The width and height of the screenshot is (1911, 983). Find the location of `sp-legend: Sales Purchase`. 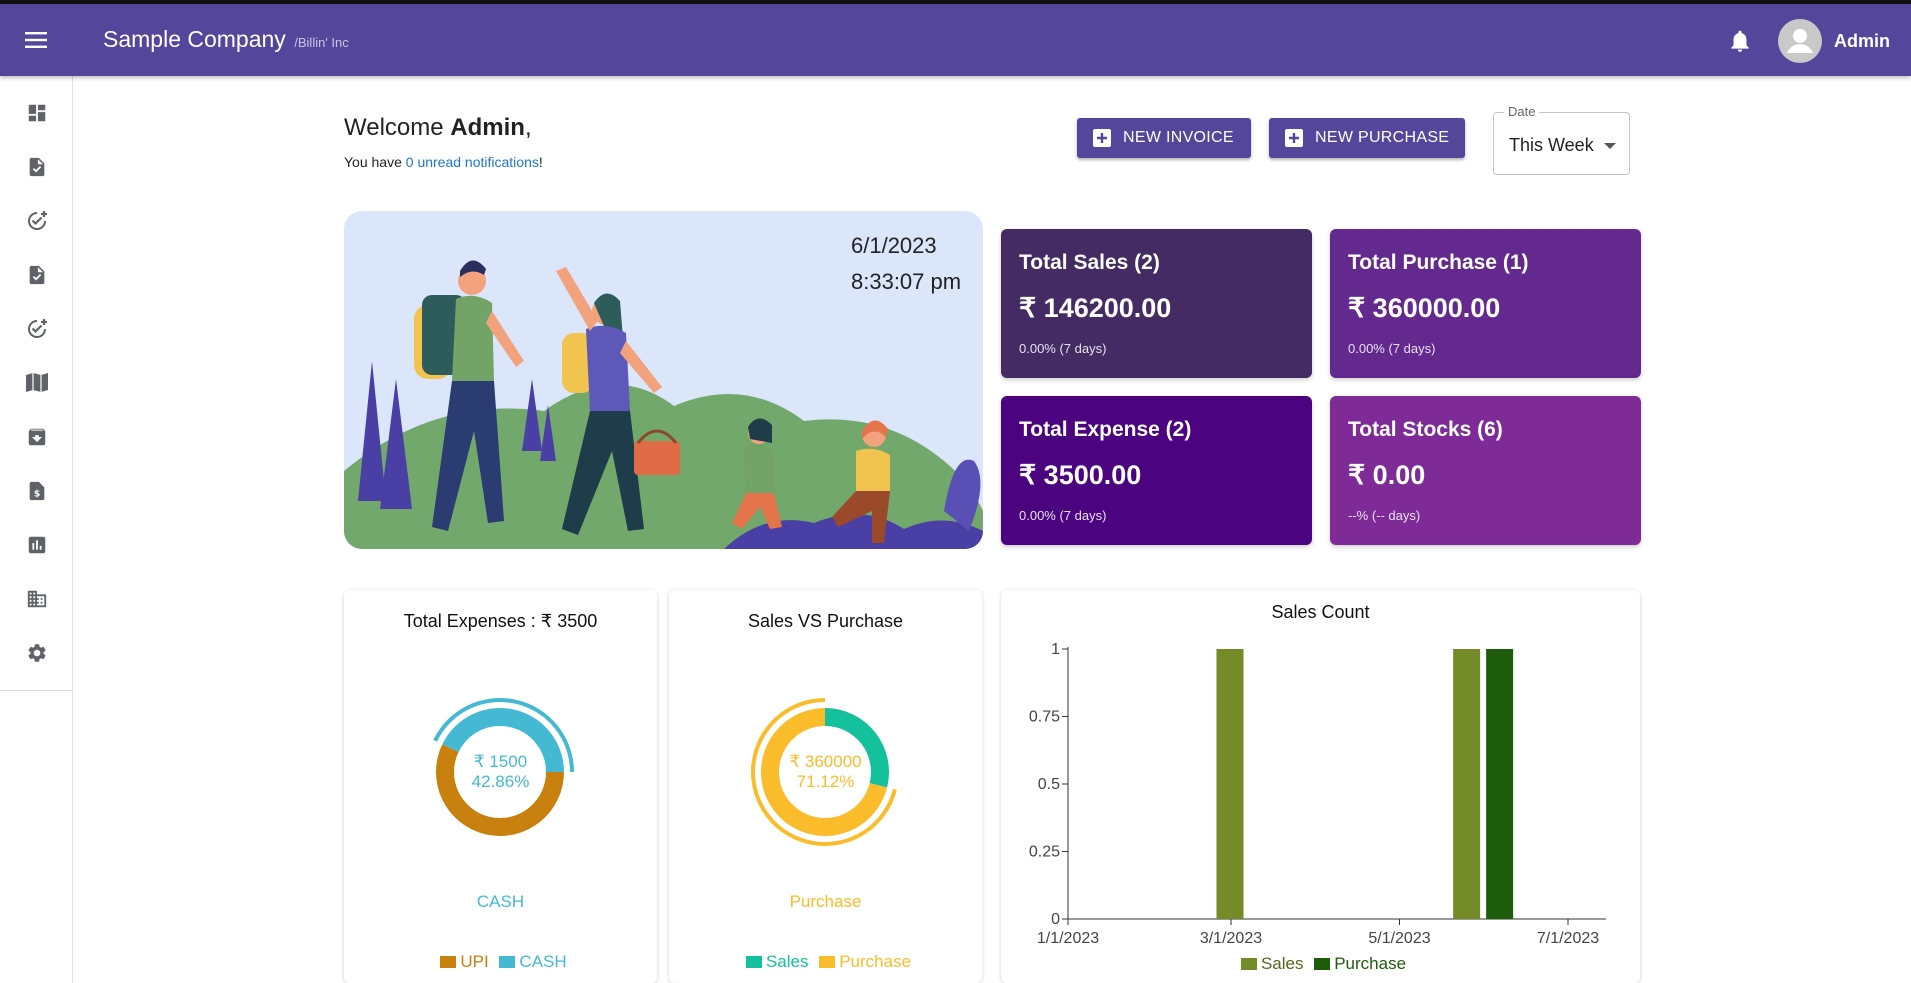

sp-legend: Sales Purchase is located at coordinates (825, 962).